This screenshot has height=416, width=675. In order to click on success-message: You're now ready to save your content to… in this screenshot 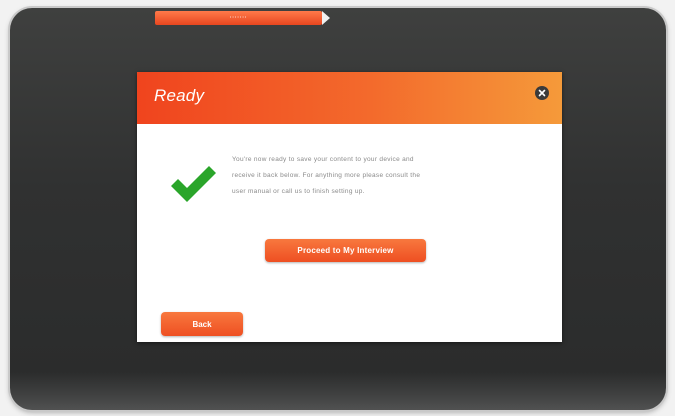, I will do `click(377, 176)`.